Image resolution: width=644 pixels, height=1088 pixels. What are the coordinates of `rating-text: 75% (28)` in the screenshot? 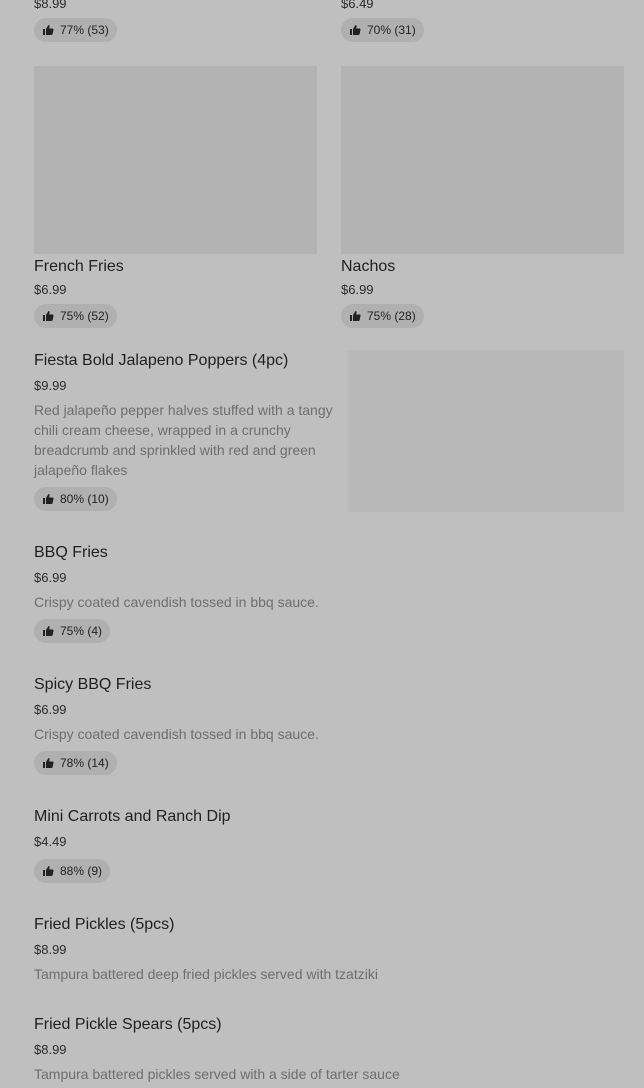 It's located at (391, 316).